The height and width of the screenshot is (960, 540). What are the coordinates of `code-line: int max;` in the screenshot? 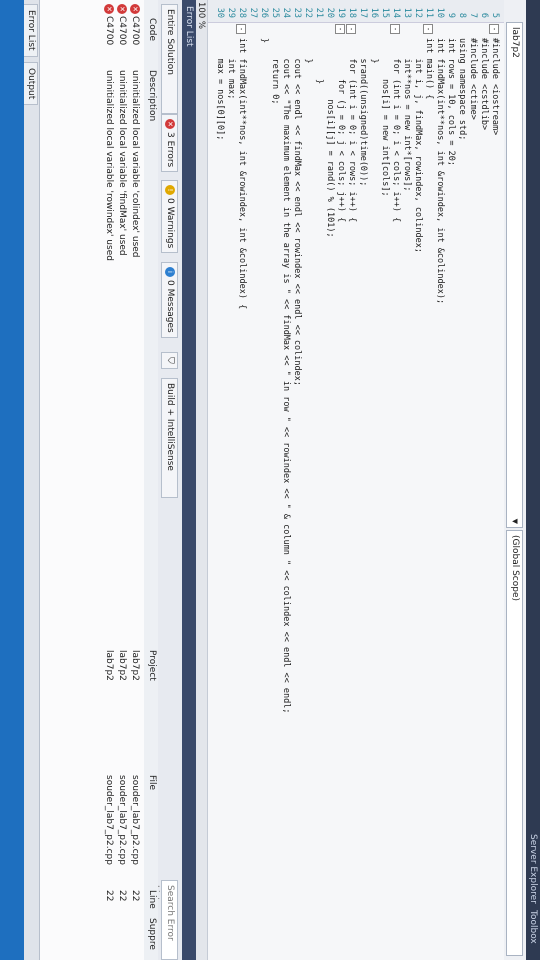 It's located at (231, 68).